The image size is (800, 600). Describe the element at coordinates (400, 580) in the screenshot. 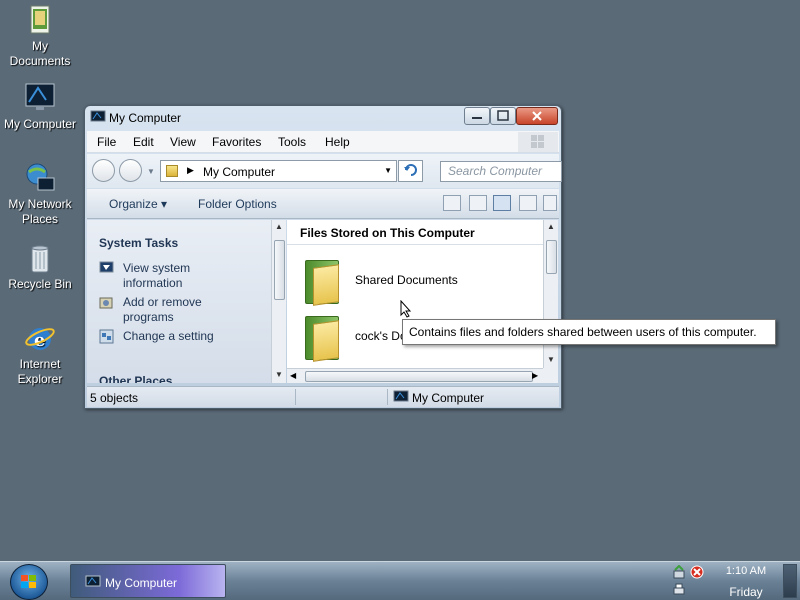

I see `taskbar: My Computer 1:10 AM Friday` at that location.